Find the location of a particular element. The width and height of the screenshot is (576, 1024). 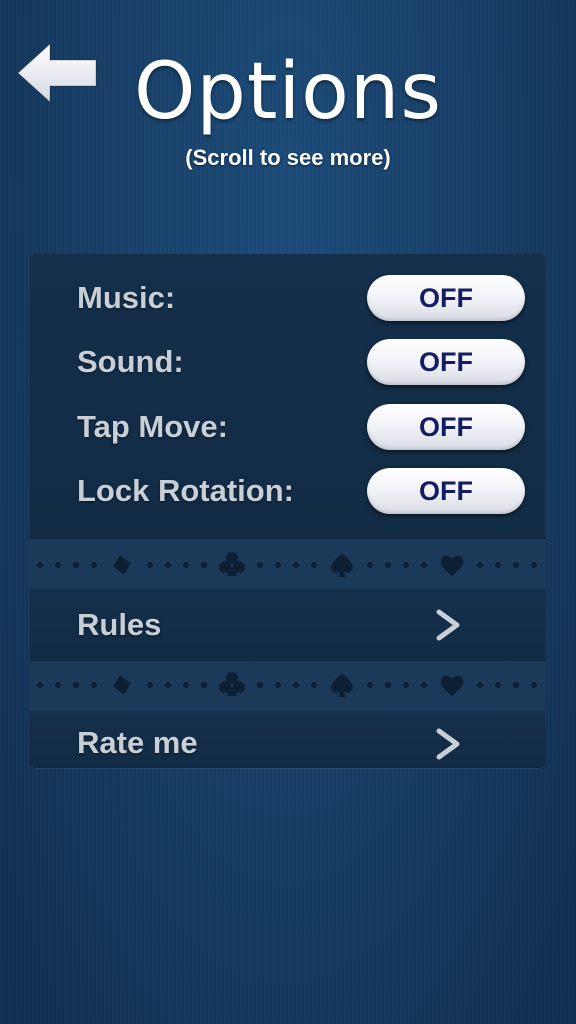

sound-label: Sound: is located at coordinates (130, 361).